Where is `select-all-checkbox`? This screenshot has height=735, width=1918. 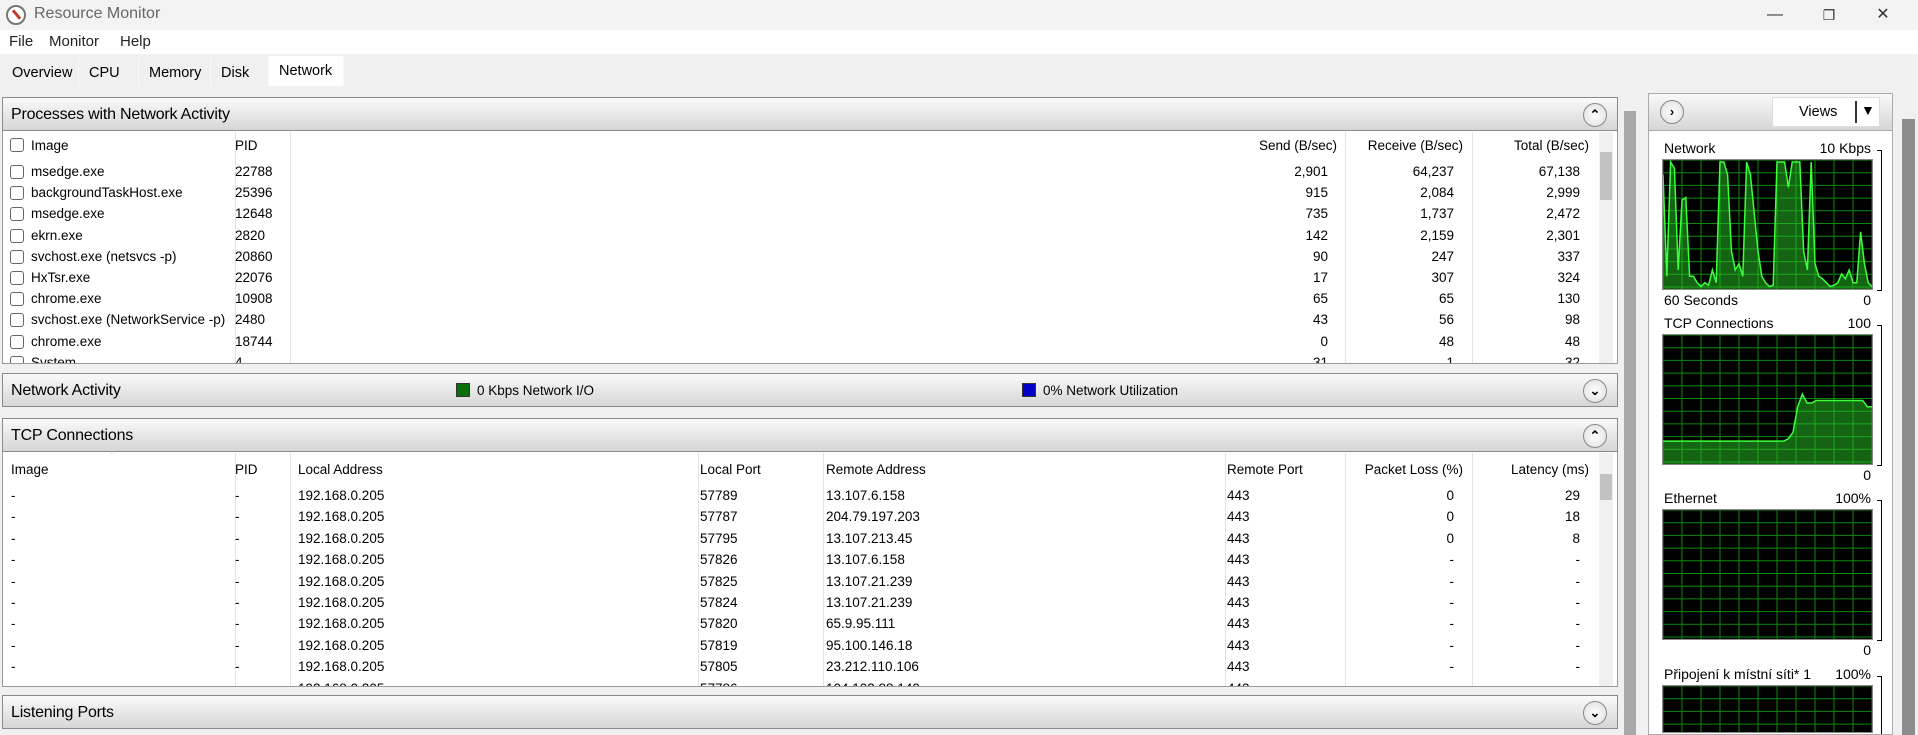 select-all-checkbox is located at coordinates (17, 145).